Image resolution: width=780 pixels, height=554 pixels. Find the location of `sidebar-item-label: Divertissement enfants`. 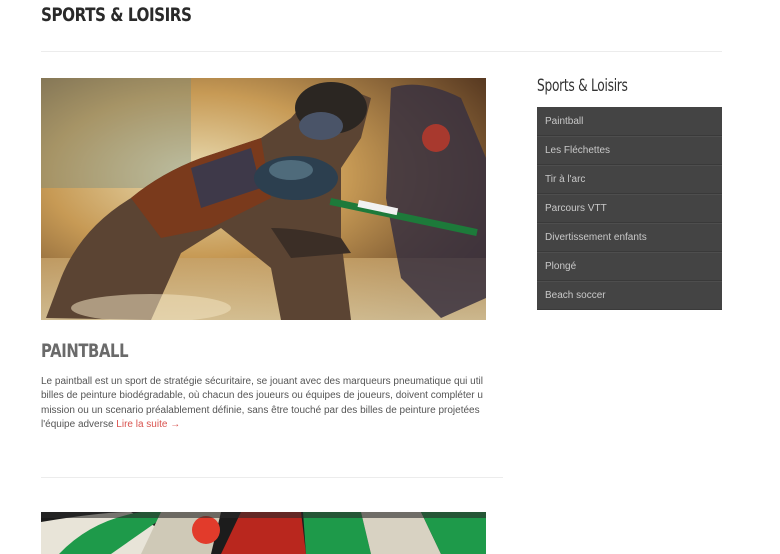

sidebar-item-label: Divertissement enfants is located at coordinates (596, 237).